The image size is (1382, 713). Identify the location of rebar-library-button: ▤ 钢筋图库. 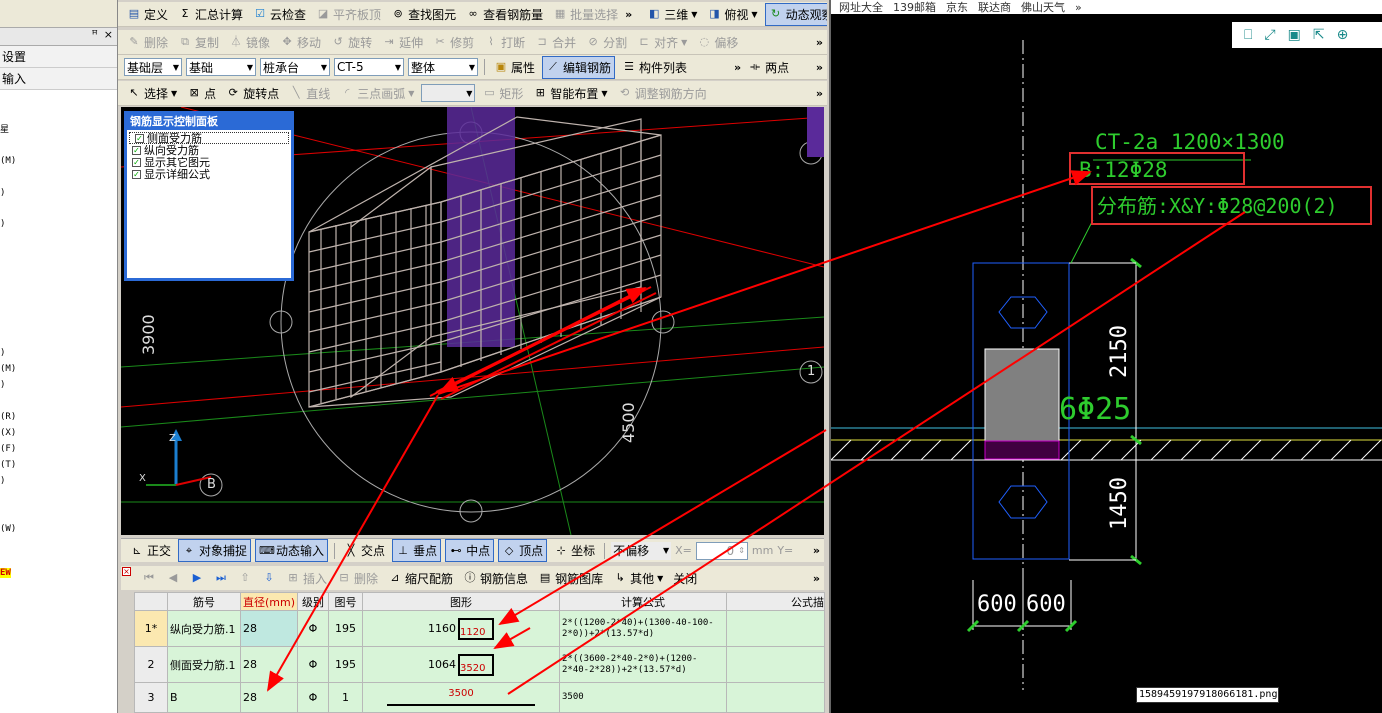
(570, 578).